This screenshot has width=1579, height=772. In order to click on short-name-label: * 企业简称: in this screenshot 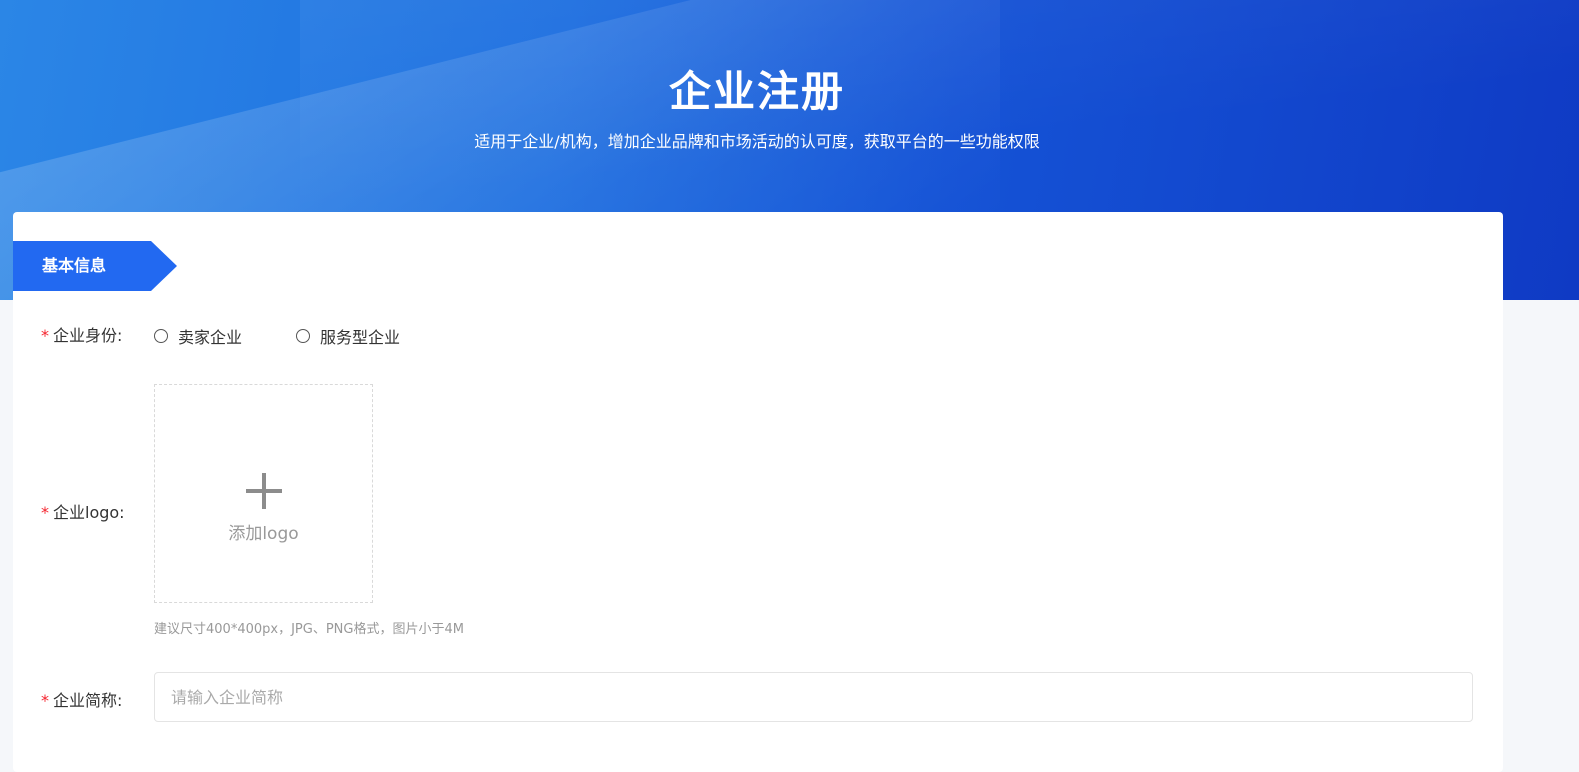, I will do `click(81, 699)`.